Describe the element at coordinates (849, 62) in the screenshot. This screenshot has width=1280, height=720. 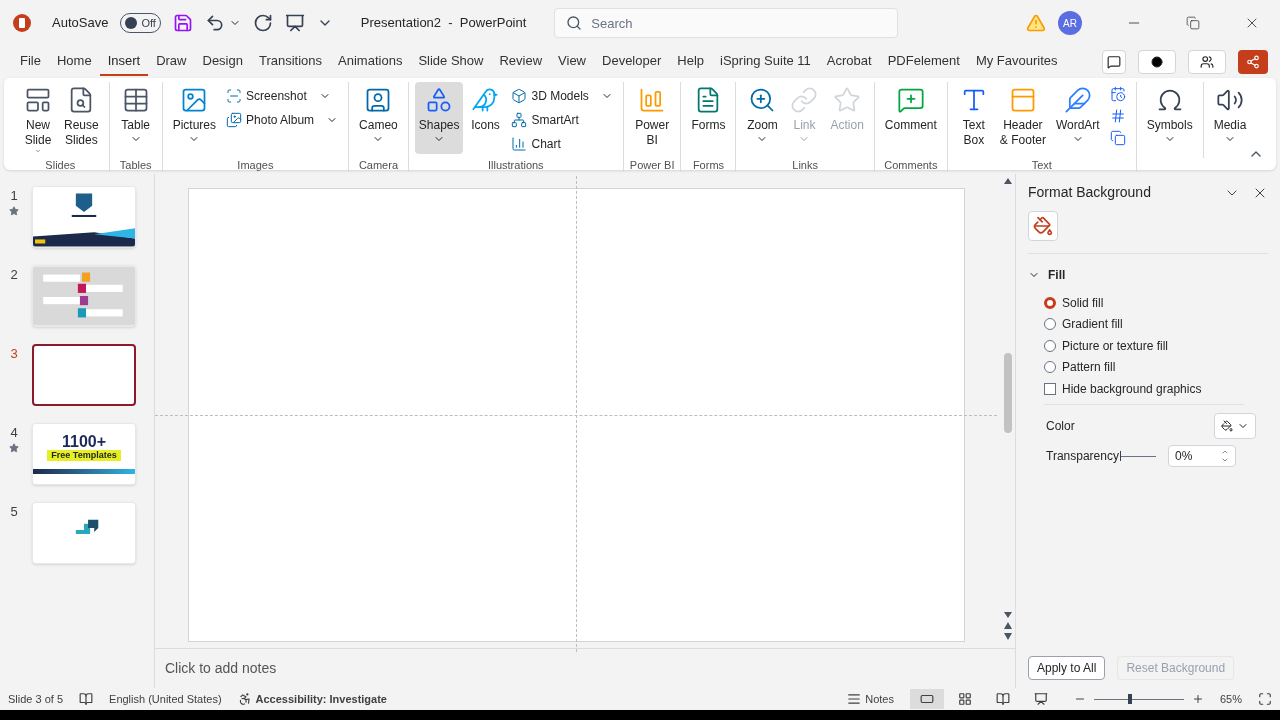
I see `ribbon-tab: Acrobat` at that location.